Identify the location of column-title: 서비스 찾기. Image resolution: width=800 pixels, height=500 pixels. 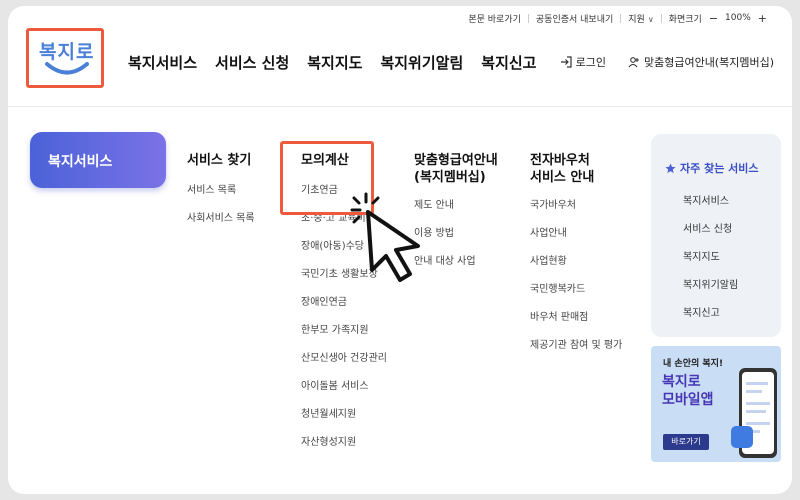
(221, 160).